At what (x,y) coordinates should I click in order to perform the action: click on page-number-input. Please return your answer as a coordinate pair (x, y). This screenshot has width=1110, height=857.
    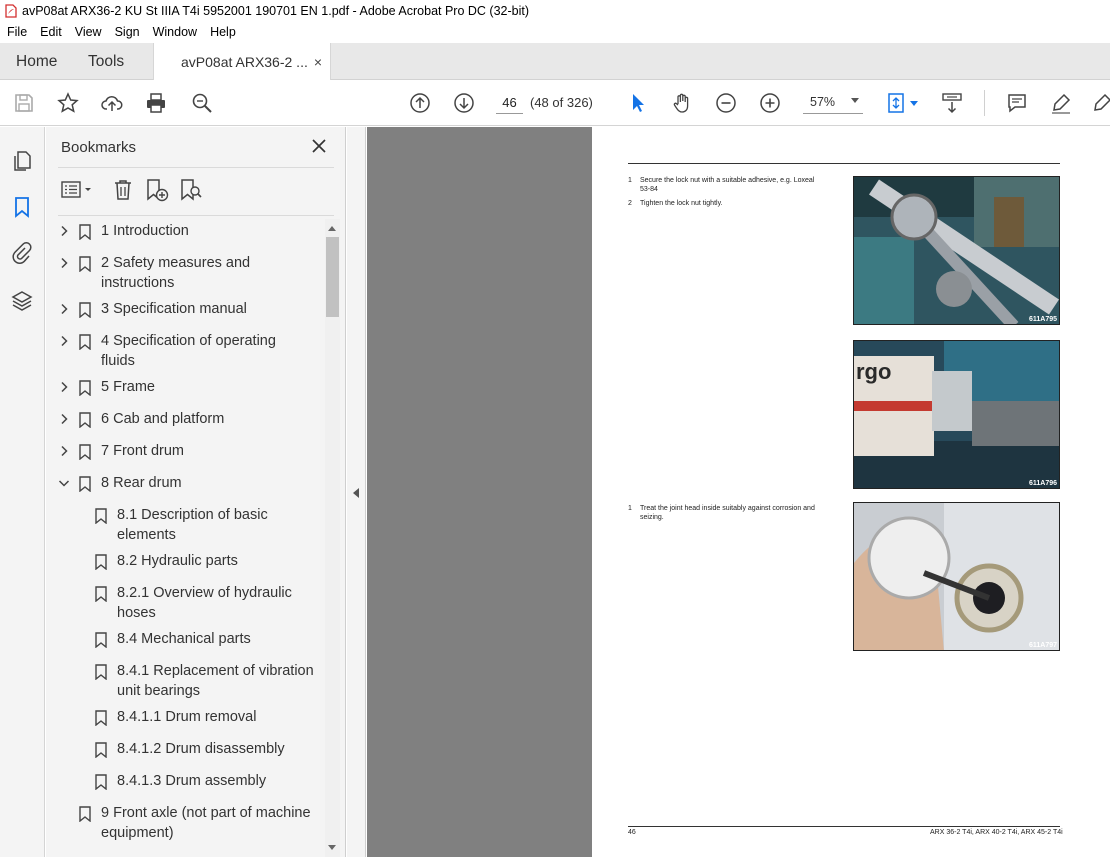
    Looking at the image, I should click on (509, 102).